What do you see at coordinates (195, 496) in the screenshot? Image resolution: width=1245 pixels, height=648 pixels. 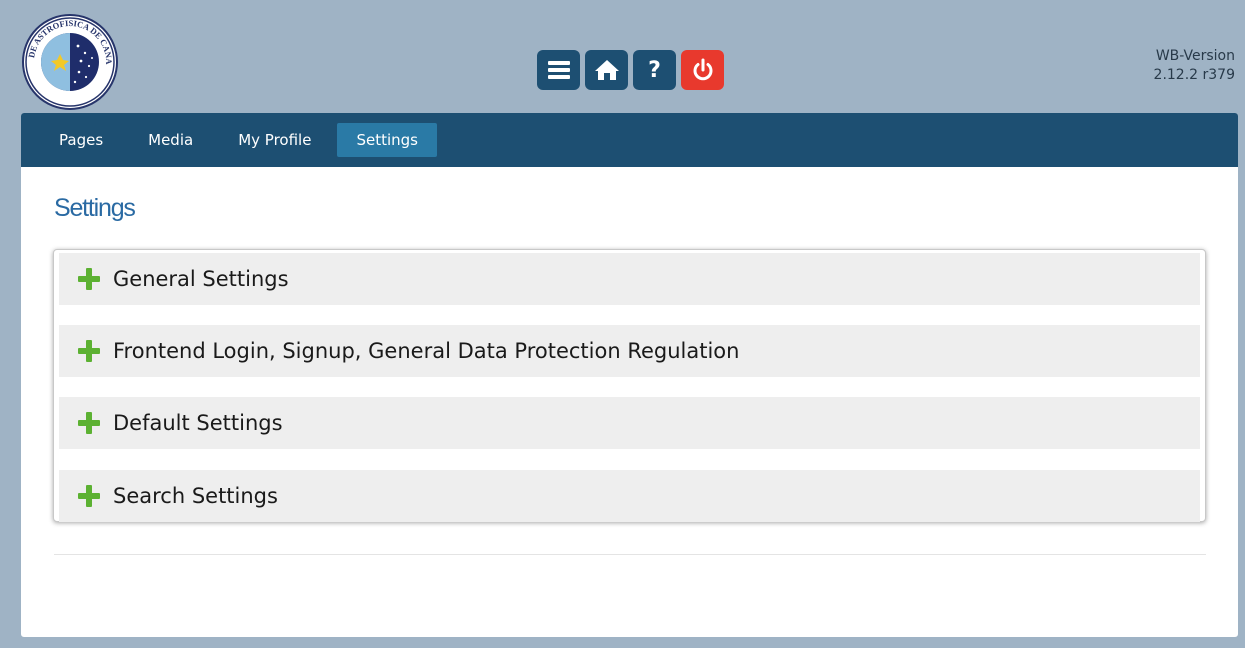 I see `section-label: Search Settings` at bounding box center [195, 496].